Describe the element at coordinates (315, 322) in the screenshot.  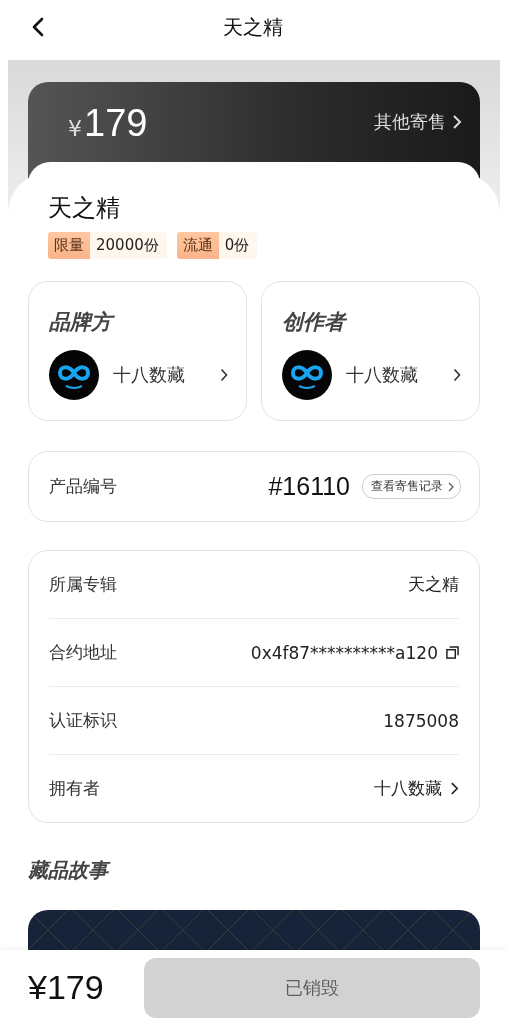
I see `party-heading: 创作者` at that location.